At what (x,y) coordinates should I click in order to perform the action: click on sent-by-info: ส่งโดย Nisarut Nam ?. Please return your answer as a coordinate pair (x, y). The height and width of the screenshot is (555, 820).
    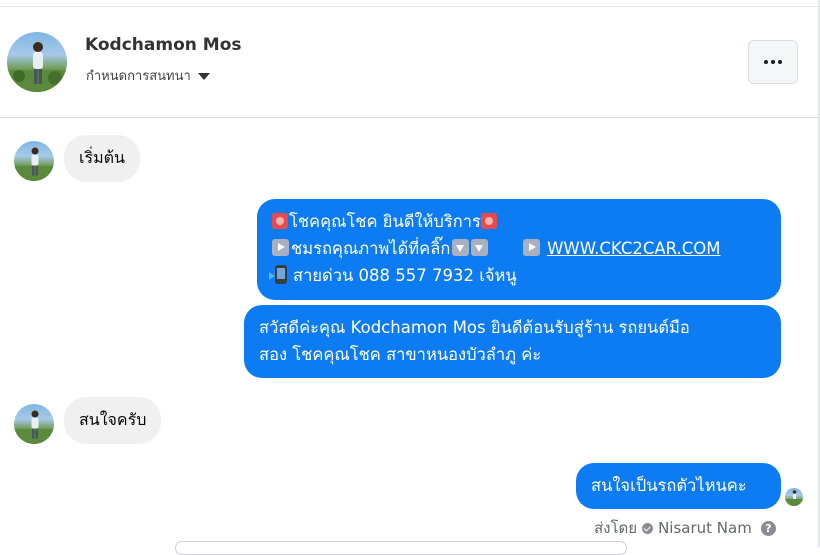
    Looking at the image, I should click on (685, 528).